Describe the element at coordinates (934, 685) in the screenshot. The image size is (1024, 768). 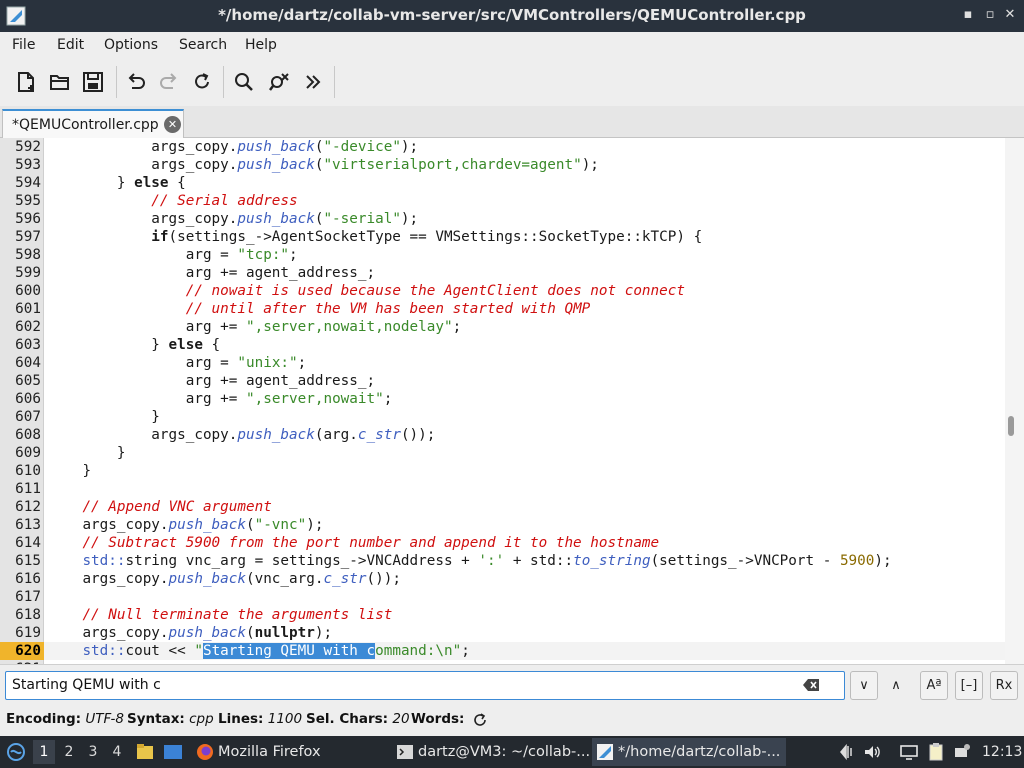
I see `match-case-button: Aª` at that location.